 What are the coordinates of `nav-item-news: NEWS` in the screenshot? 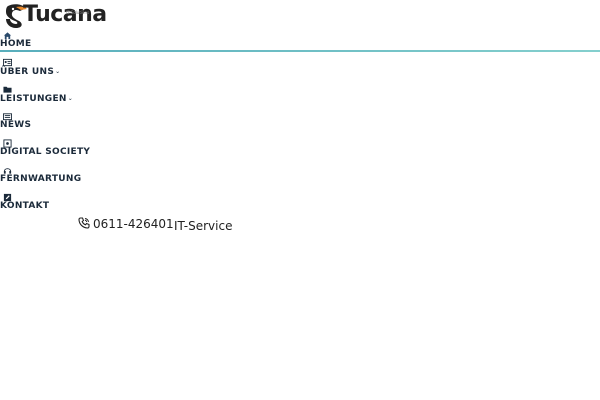 It's located at (300, 123).